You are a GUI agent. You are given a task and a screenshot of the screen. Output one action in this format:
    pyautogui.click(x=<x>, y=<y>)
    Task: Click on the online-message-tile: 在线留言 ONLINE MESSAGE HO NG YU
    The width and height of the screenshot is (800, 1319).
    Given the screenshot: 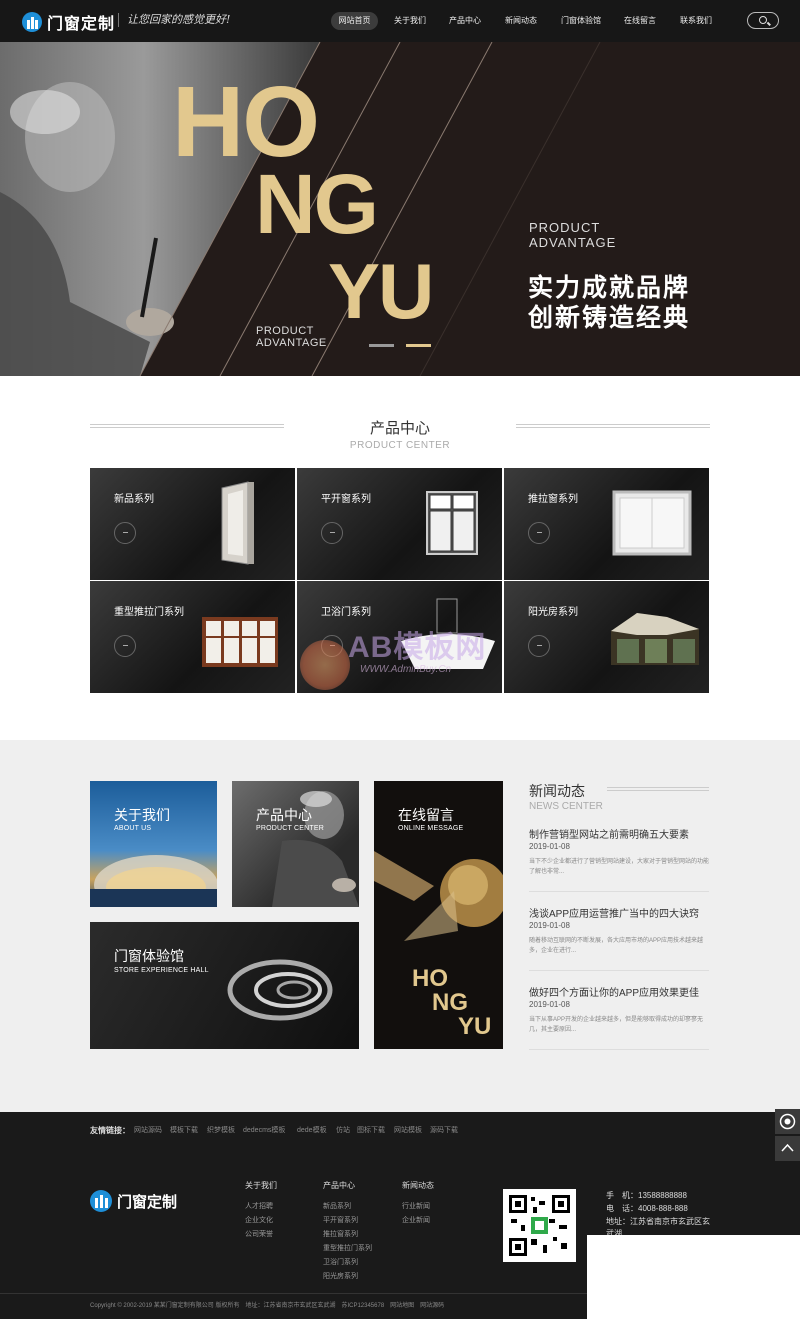 What is the action you would take?
    pyautogui.click(x=438, y=915)
    